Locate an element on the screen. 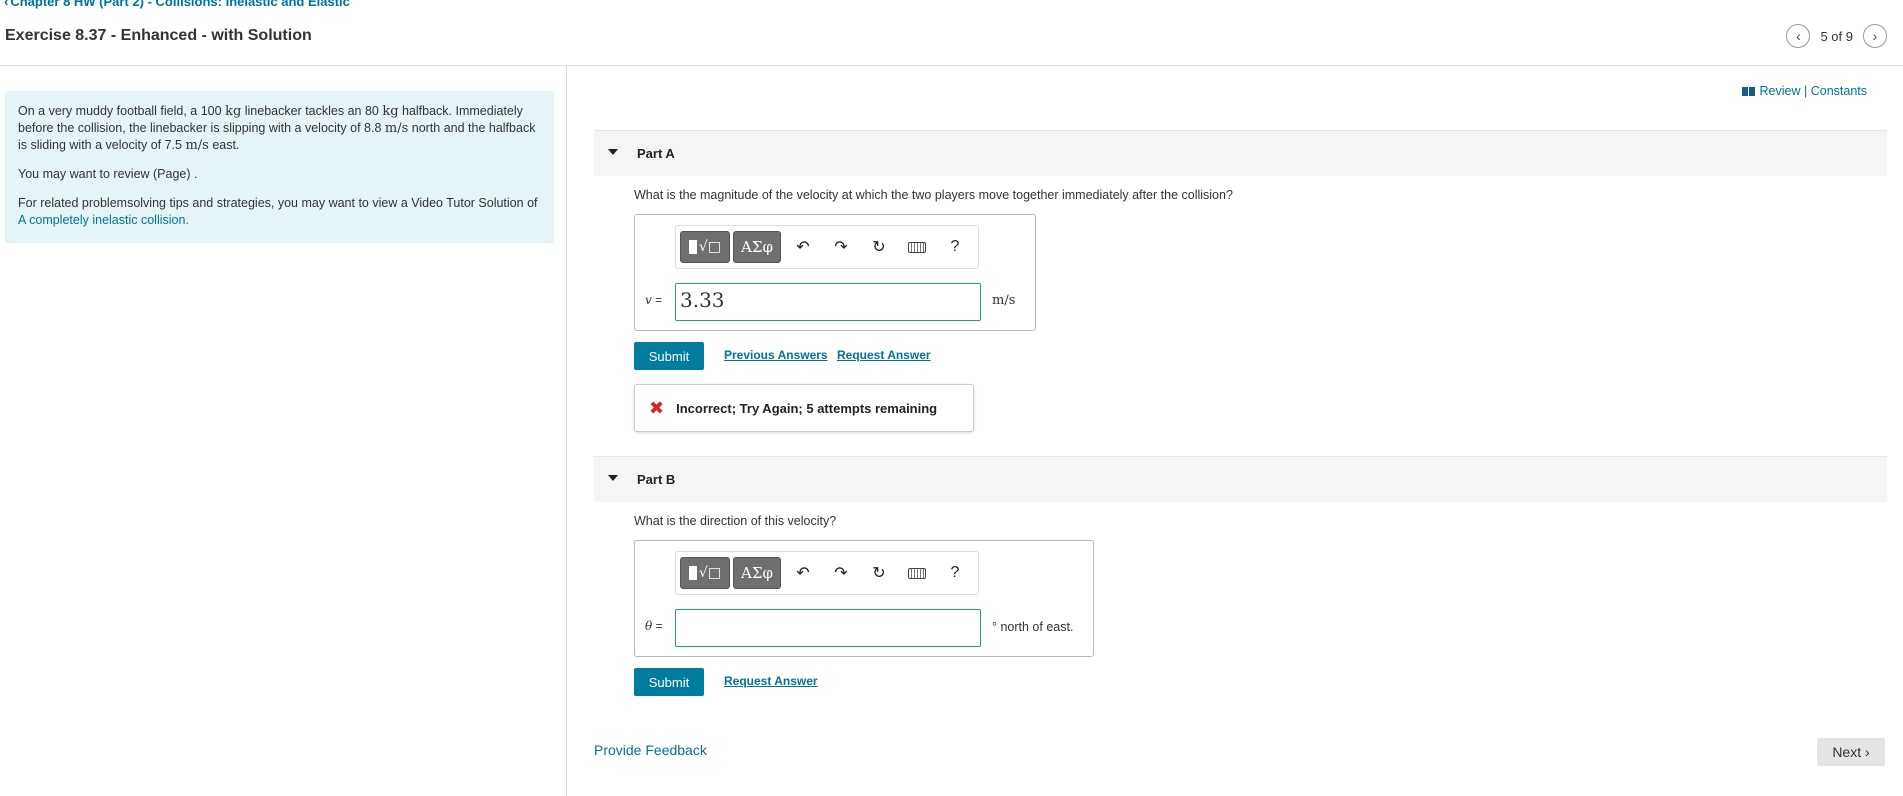 The width and height of the screenshot is (1903, 796). next-item-button: › is located at coordinates (1875, 36).